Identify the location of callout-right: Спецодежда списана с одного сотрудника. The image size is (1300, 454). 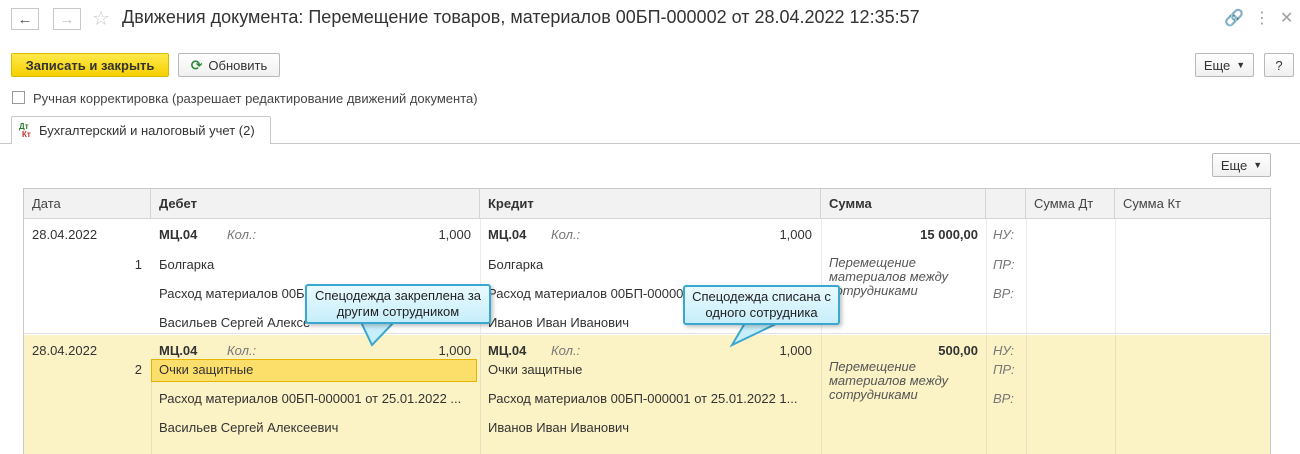
(761, 305).